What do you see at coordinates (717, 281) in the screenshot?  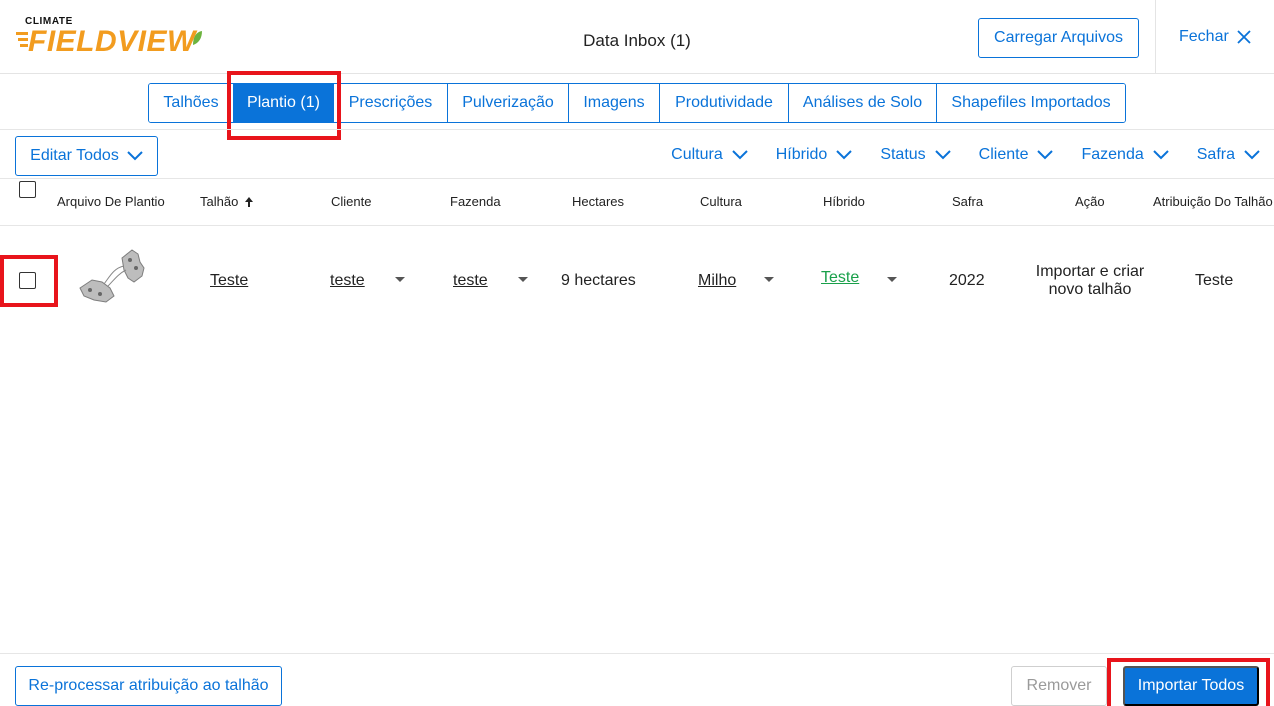 I see `cell-cultura: Milho` at bounding box center [717, 281].